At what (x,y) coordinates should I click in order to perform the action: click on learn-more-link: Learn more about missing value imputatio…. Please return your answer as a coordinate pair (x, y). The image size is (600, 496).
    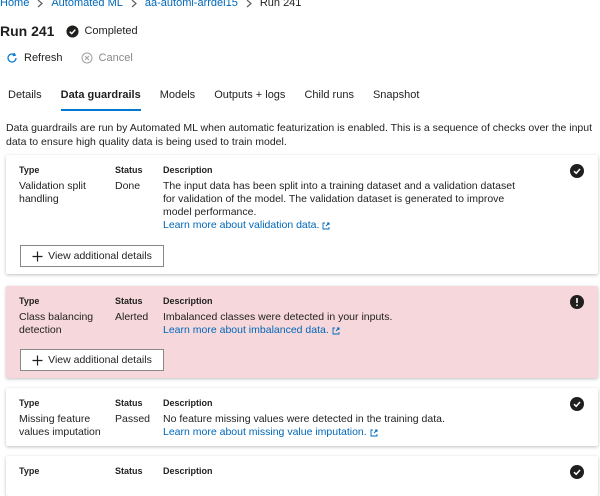
    Looking at the image, I should click on (270, 432).